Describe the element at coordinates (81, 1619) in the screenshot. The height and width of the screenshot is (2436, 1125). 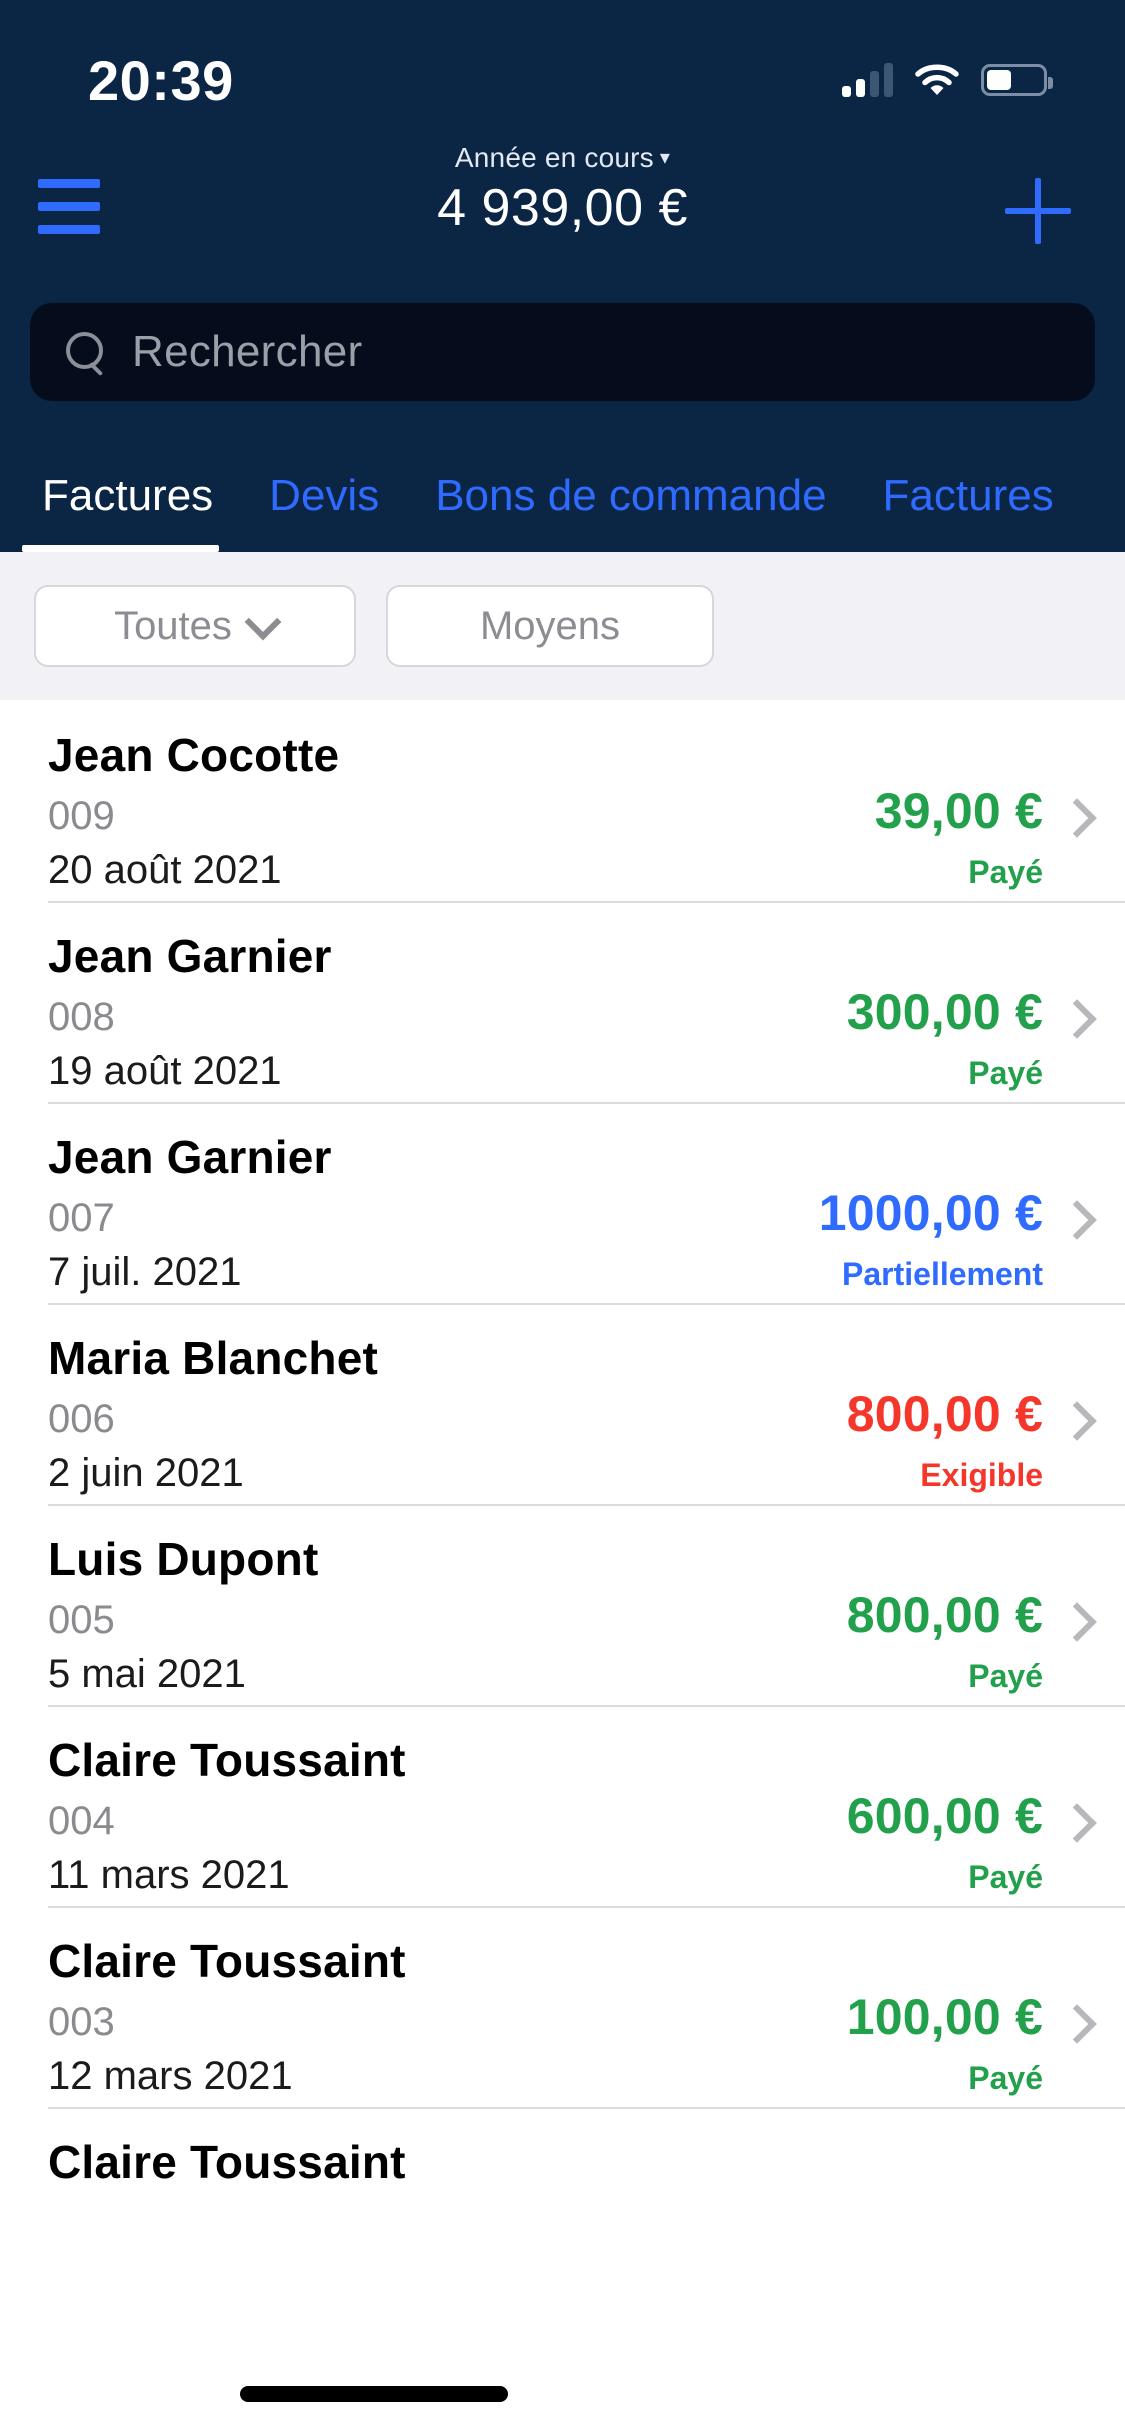
I see `invoice-number: 005` at that location.